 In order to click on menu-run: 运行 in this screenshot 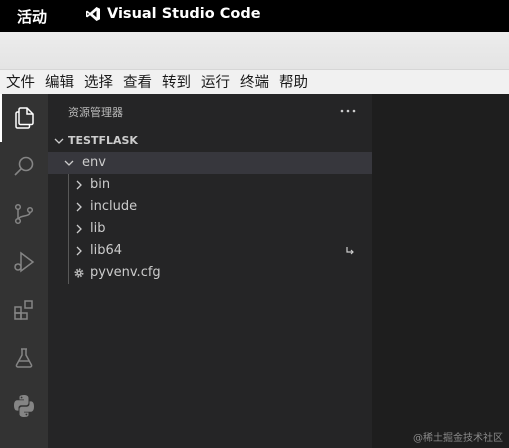, I will do `click(215, 82)`.